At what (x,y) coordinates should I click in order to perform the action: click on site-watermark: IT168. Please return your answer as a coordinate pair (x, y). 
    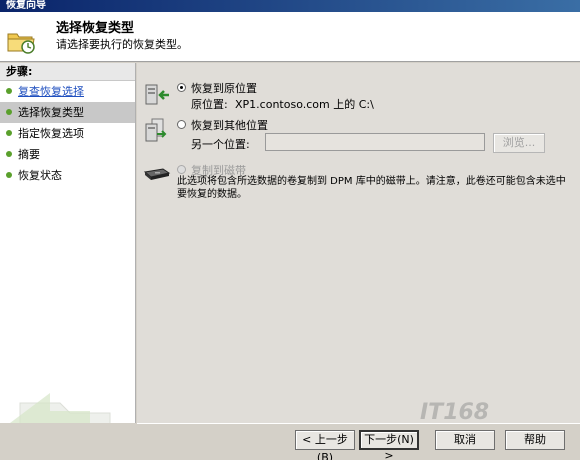
    Looking at the image, I should click on (455, 412).